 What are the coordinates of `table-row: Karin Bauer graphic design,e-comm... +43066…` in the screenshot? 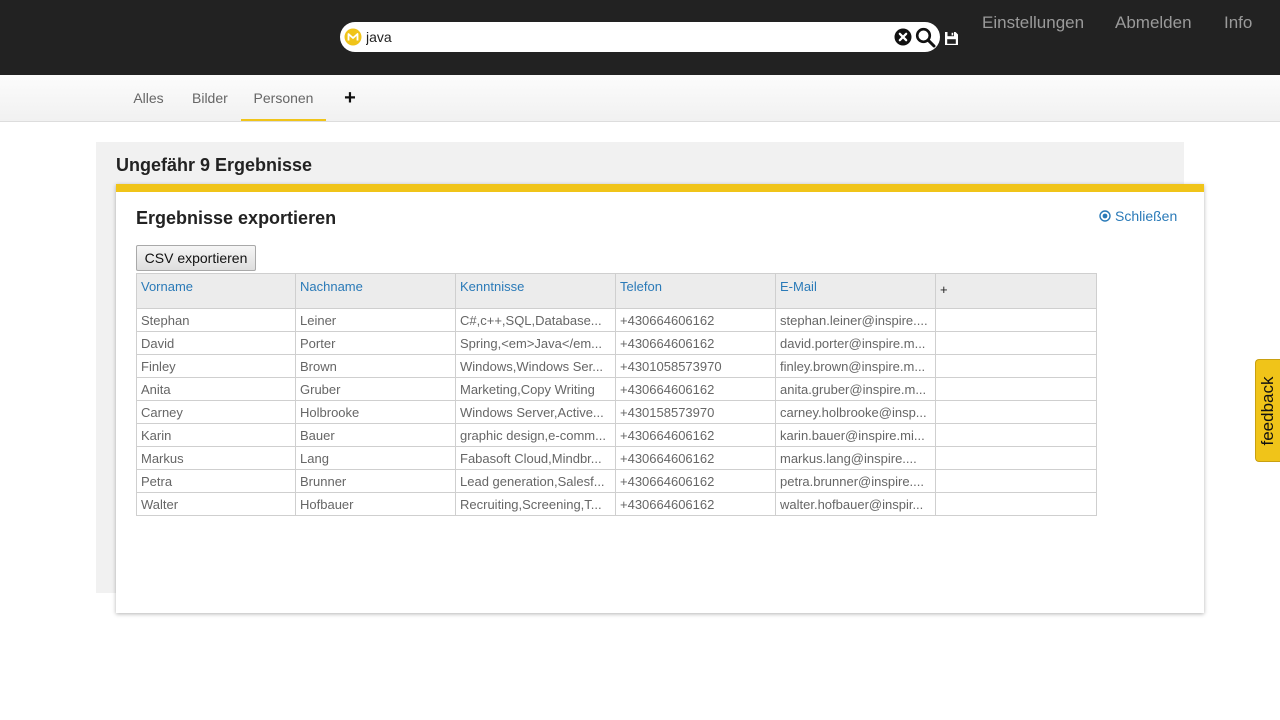 It's located at (616, 435).